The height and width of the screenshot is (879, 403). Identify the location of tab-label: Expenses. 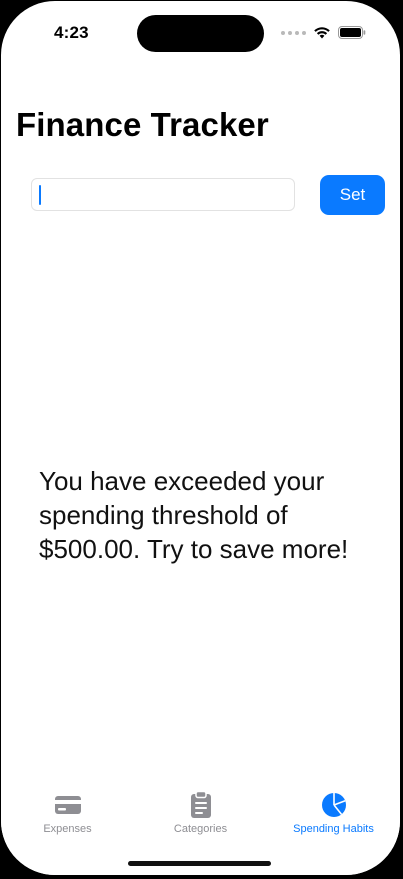
(67, 829).